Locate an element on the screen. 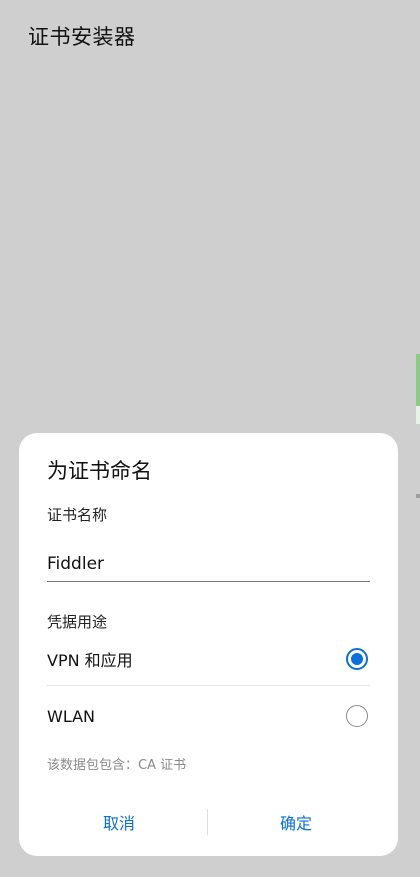 This screenshot has width=420, height=877. dialog-title: 为证书命名 is located at coordinates (99, 471).